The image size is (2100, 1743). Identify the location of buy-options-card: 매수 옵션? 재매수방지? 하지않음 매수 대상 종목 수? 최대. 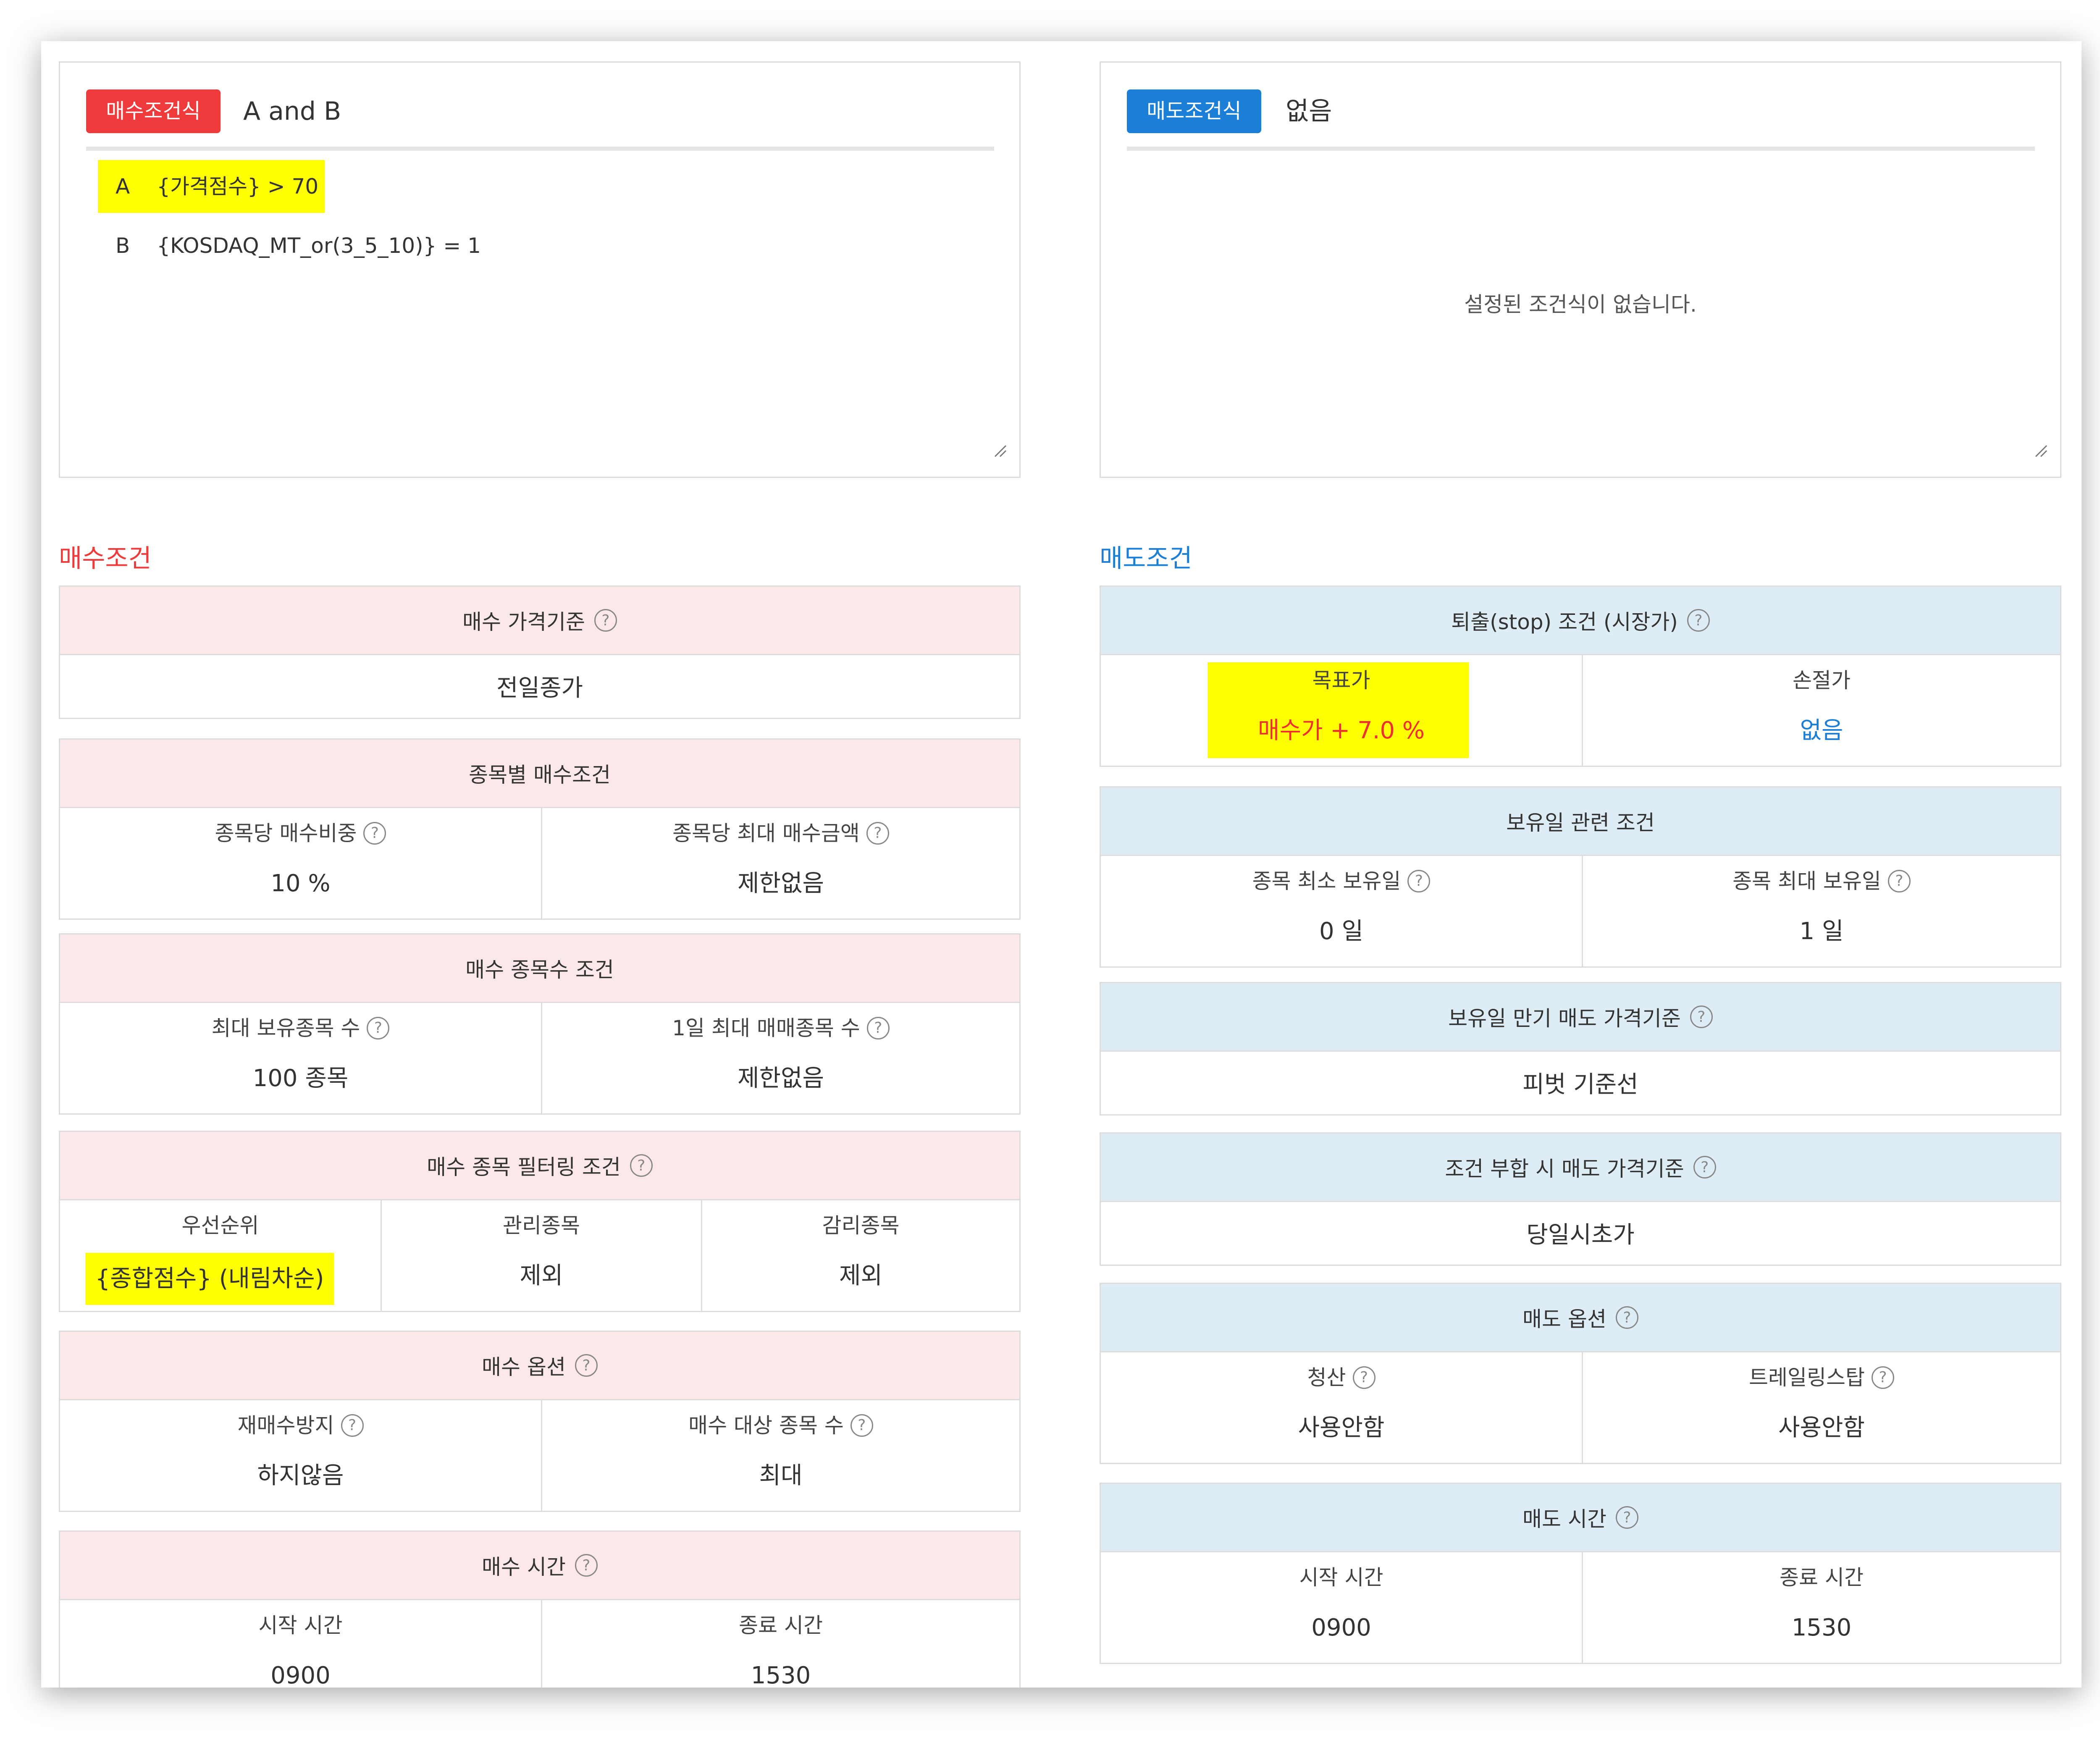
(540, 1421).